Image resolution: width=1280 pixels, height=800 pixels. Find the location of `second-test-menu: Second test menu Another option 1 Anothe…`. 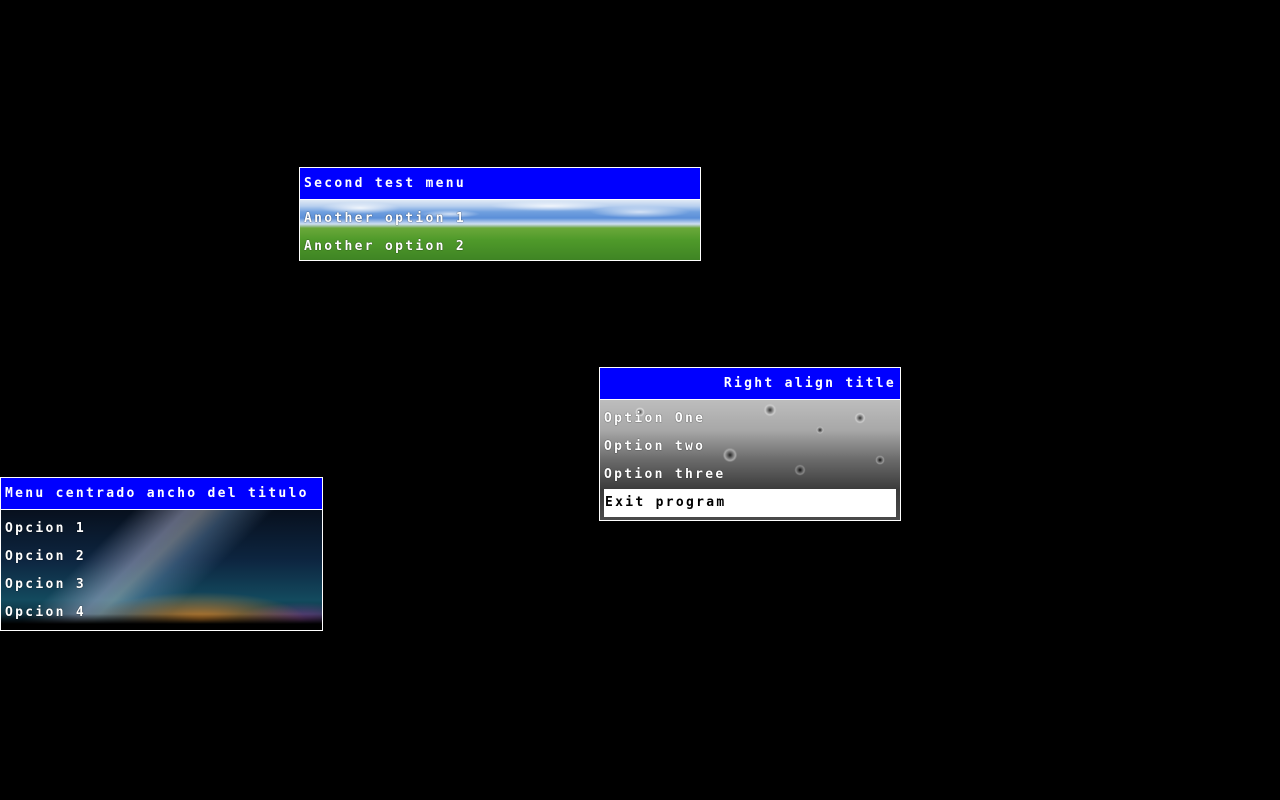

second-test-menu: Second test menu Another option 1 Anothe… is located at coordinates (500, 214).